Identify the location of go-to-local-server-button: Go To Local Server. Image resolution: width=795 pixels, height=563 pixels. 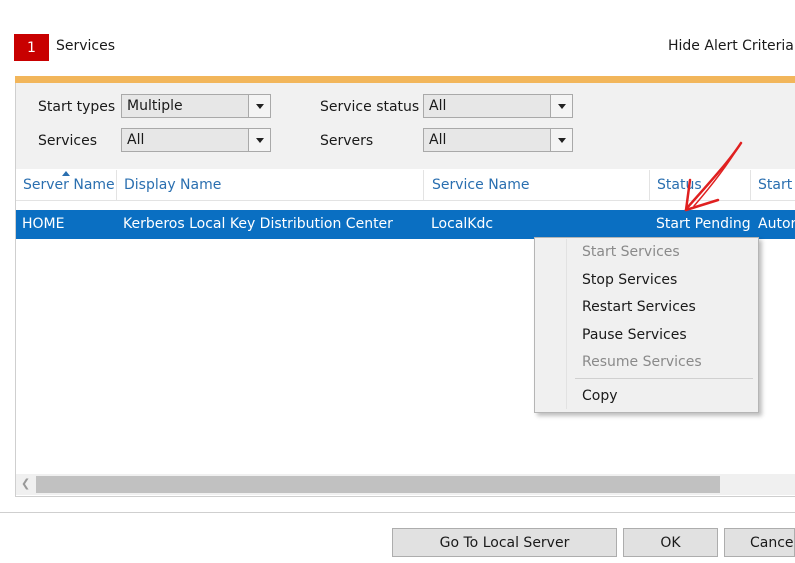
(504, 542).